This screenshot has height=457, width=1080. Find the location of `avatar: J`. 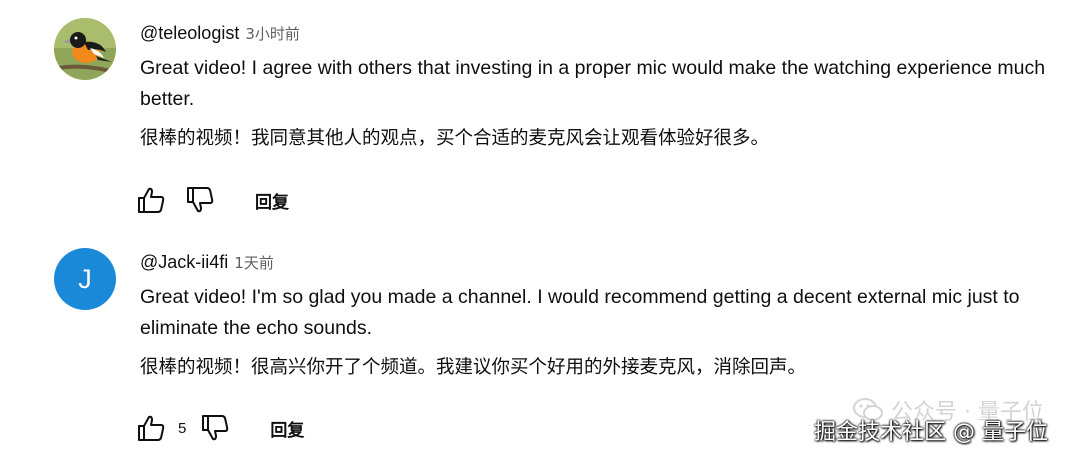

avatar: J is located at coordinates (85, 279).